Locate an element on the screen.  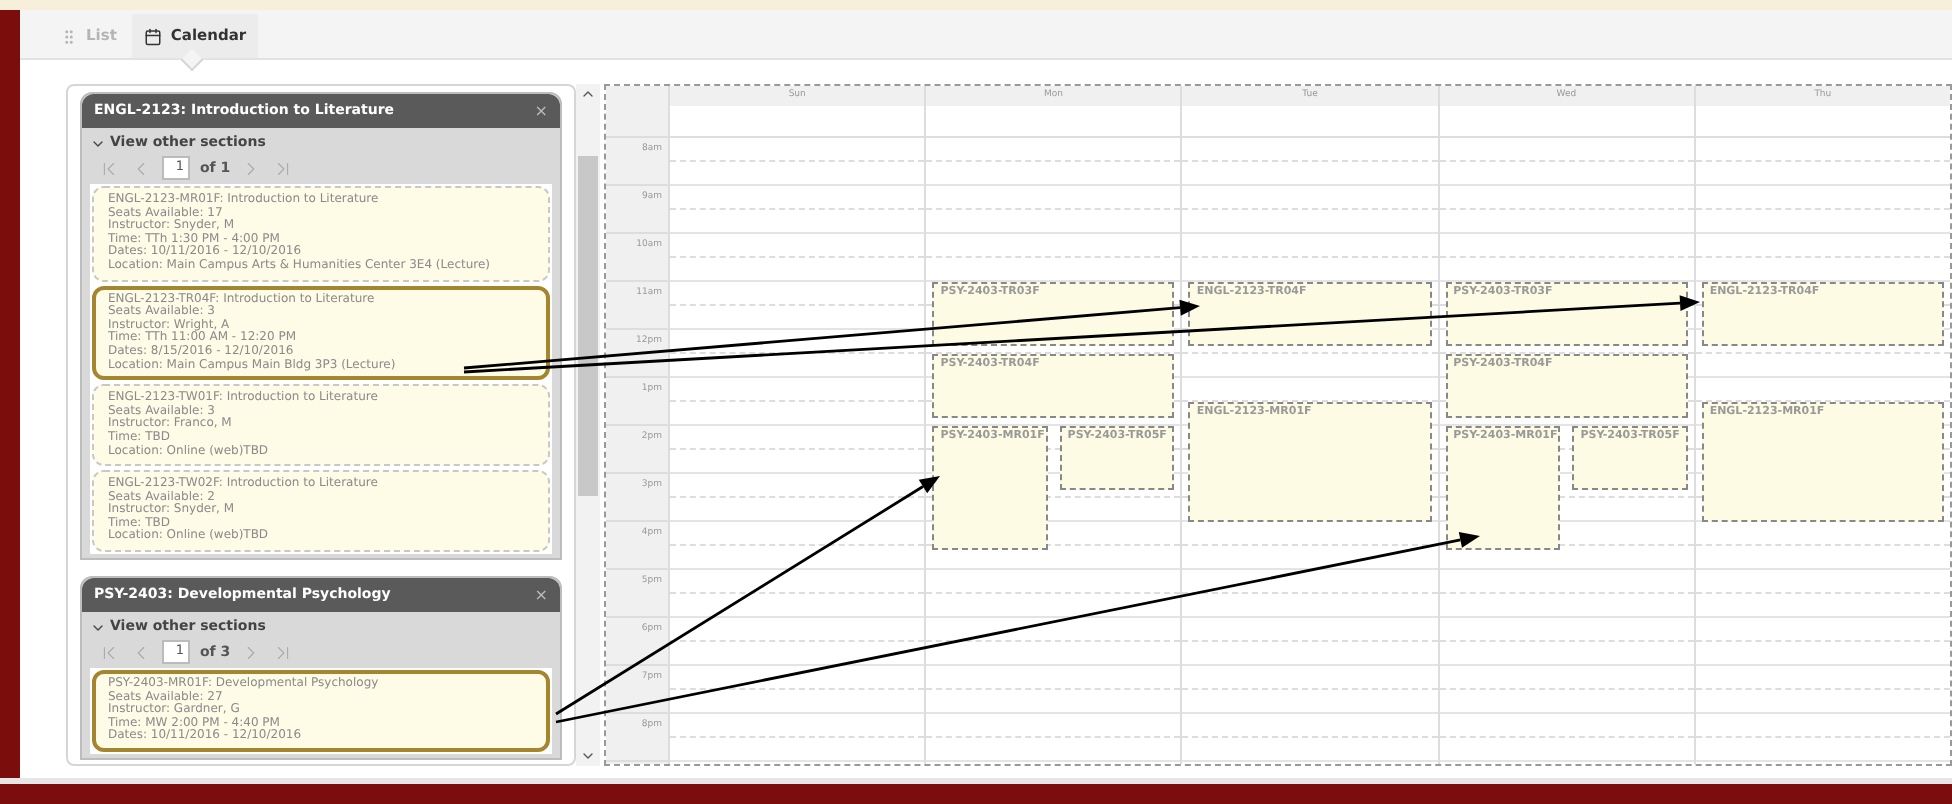
calendar-icon is located at coordinates (153, 36).